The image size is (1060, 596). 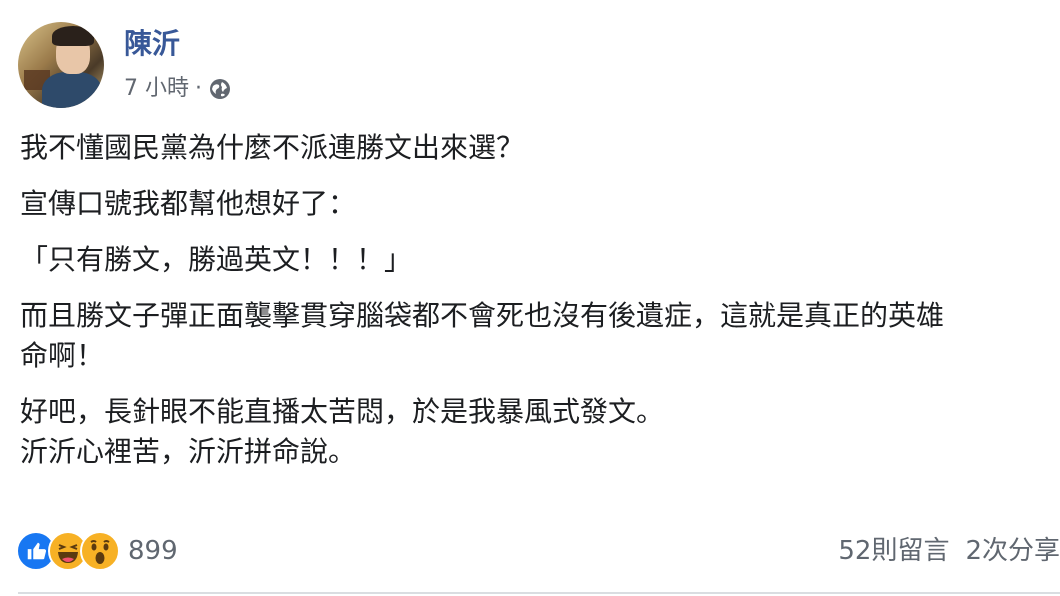 What do you see at coordinates (272, 147) in the screenshot?
I see `post-paragraph: 我不懂國民黨為什麼不派連勝文出來選？` at bounding box center [272, 147].